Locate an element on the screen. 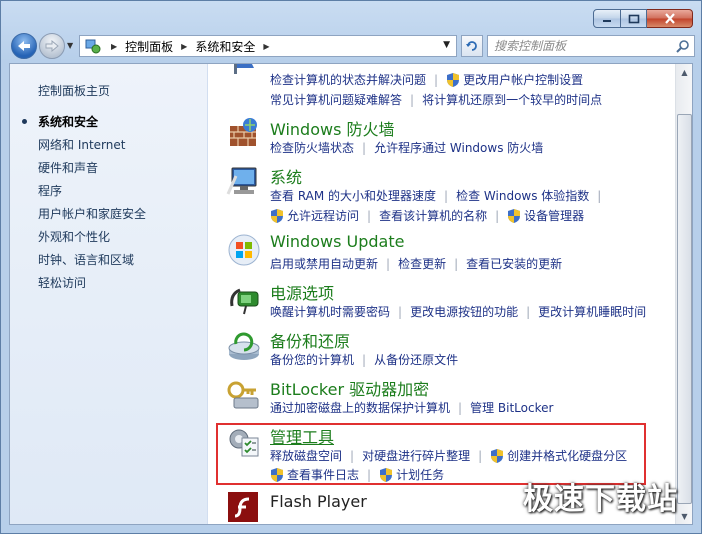 This screenshot has height=534, width=702. search-input is located at coordinates (584, 46).